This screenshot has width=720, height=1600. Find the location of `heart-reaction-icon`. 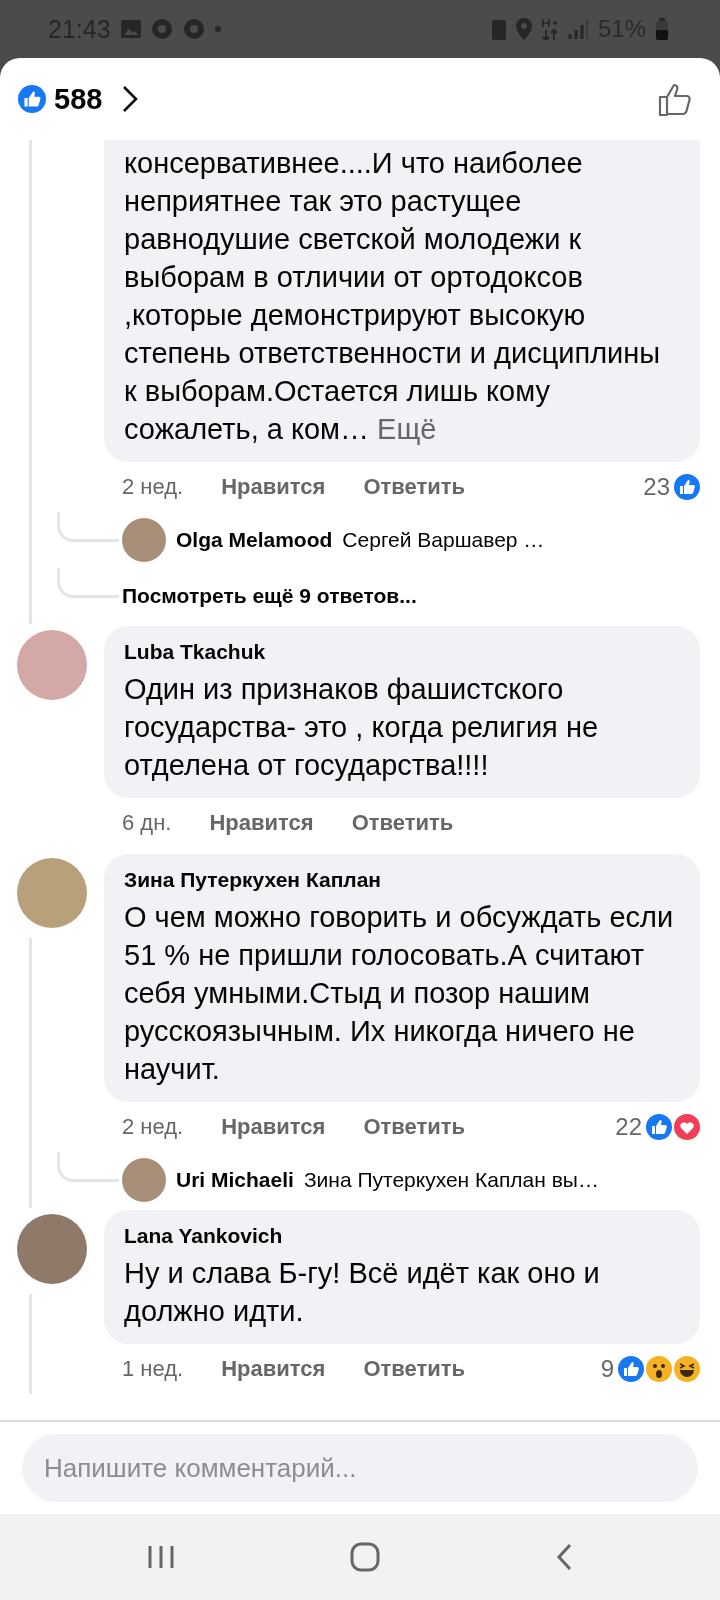

heart-reaction-icon is located at coordinates (687, 1127).